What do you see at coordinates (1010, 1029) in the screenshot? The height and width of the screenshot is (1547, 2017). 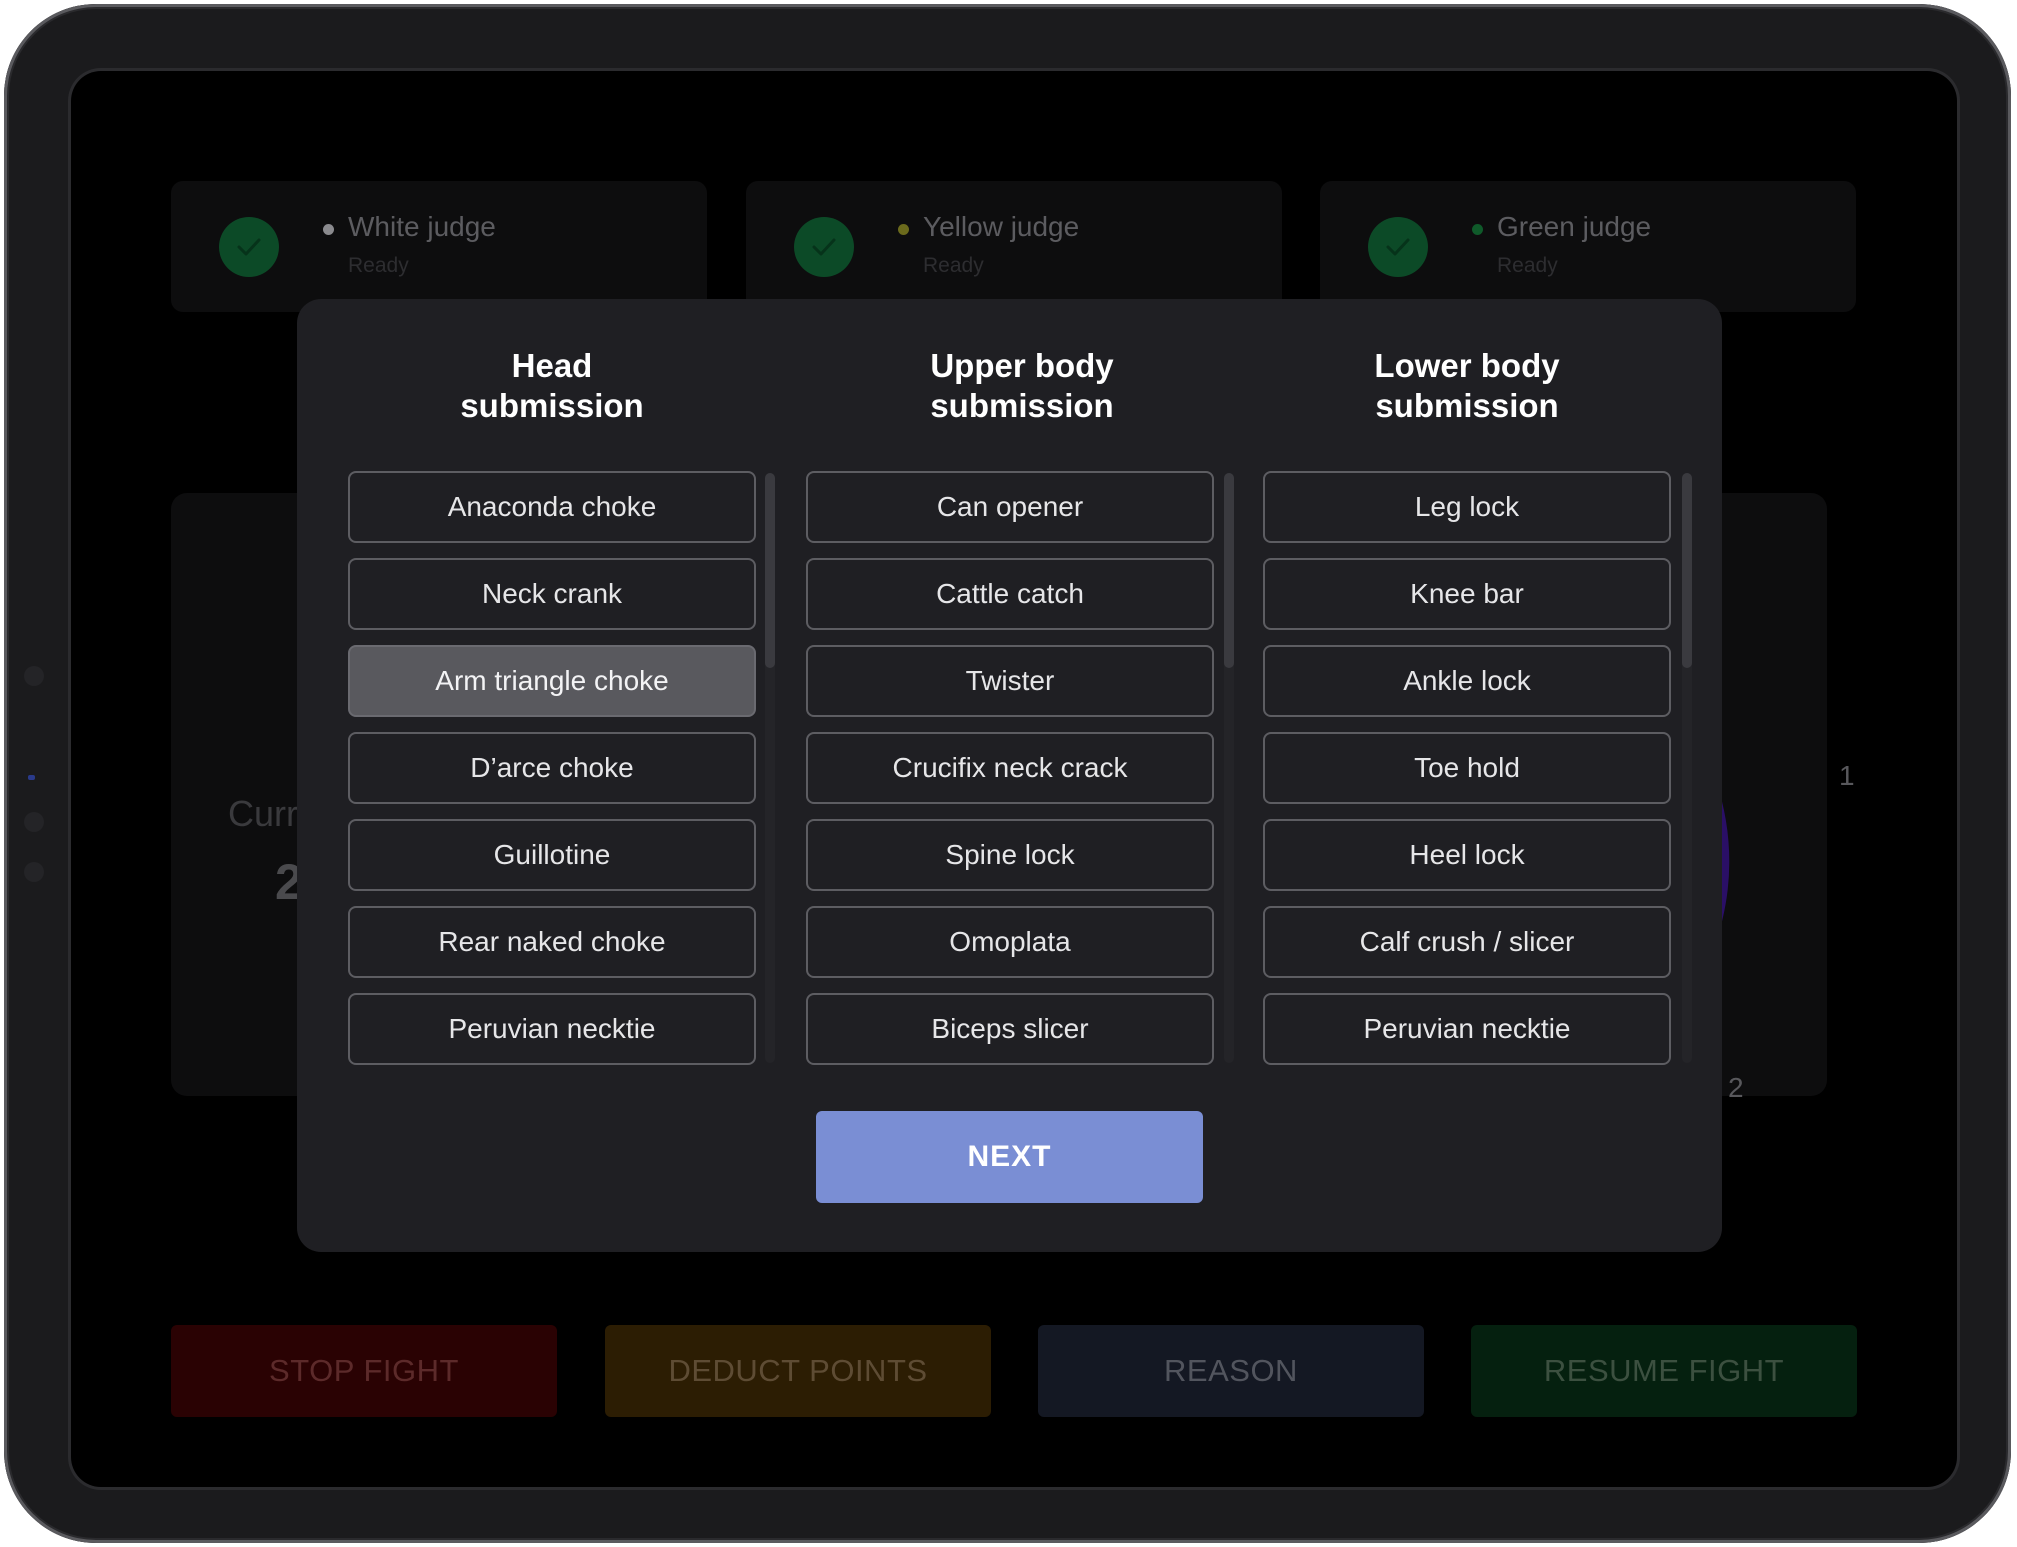 I see `submission-option: Biceps slicer` at bounding box center [1010, 1029].